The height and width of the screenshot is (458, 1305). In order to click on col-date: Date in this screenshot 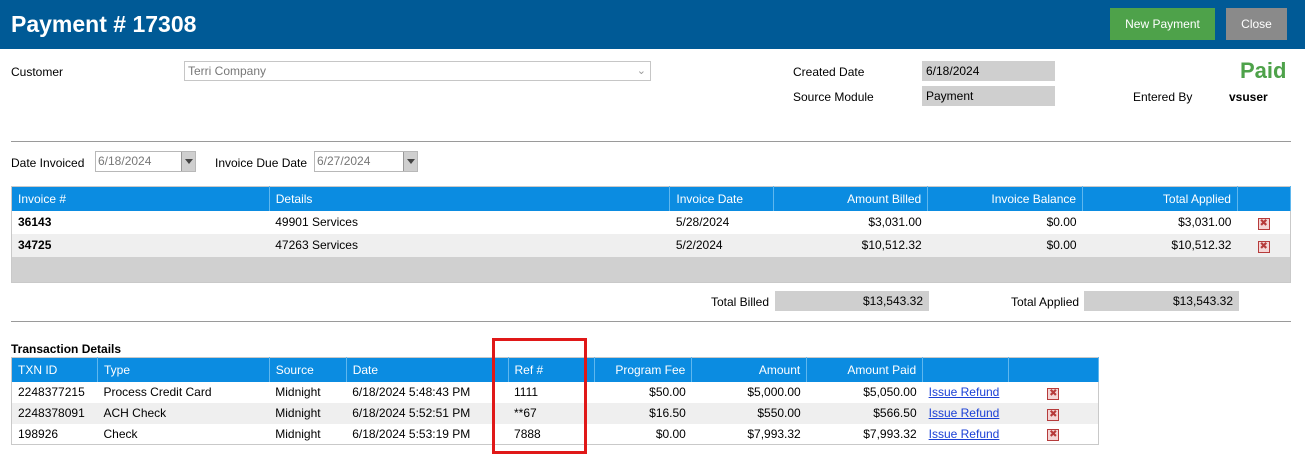, I will do `click(427, 369)`.